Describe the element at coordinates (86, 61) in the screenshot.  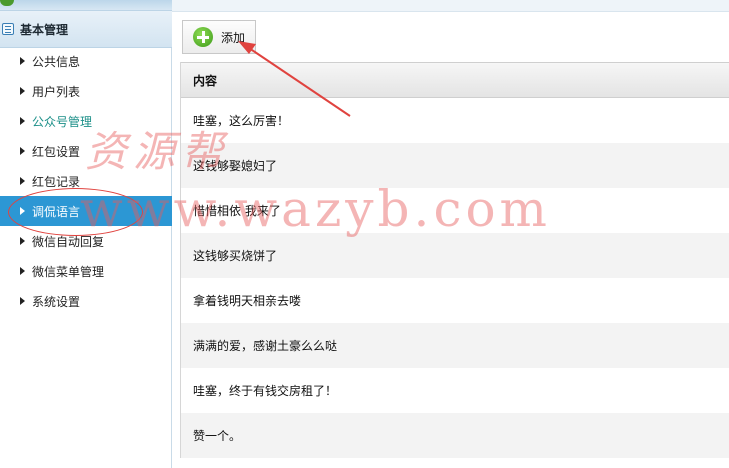
I see `sidebar-item-public-info: 公共信息` at that location.